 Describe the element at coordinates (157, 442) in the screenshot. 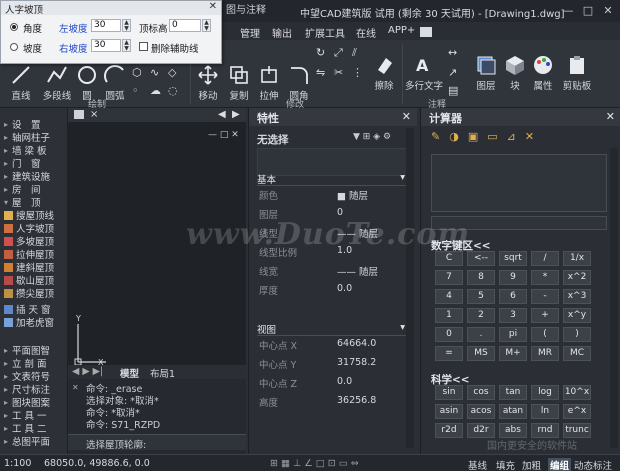

I see `command-input: 选择屋顶轮廓:` at that location.